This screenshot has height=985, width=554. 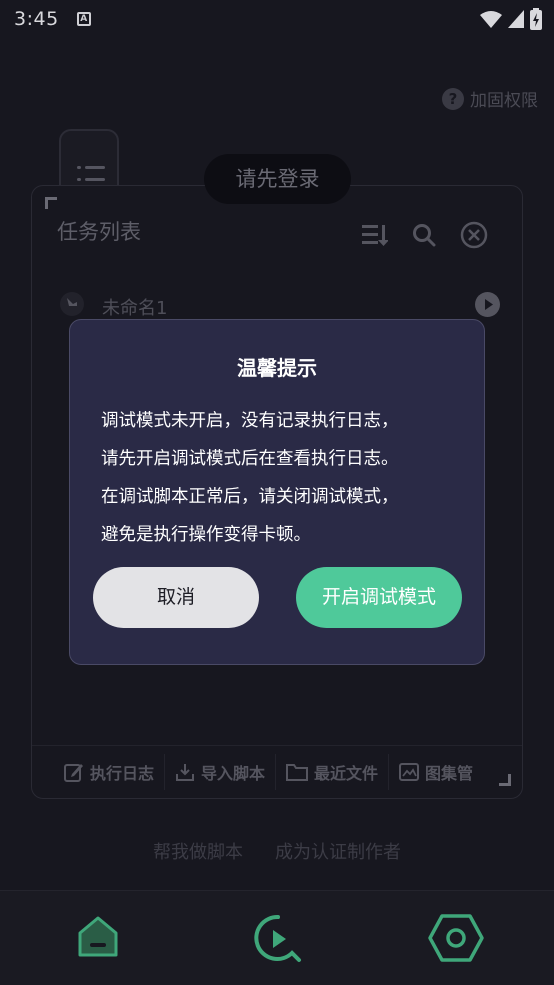 I want to click on panel-toolbar, so click(x=425, y=235).